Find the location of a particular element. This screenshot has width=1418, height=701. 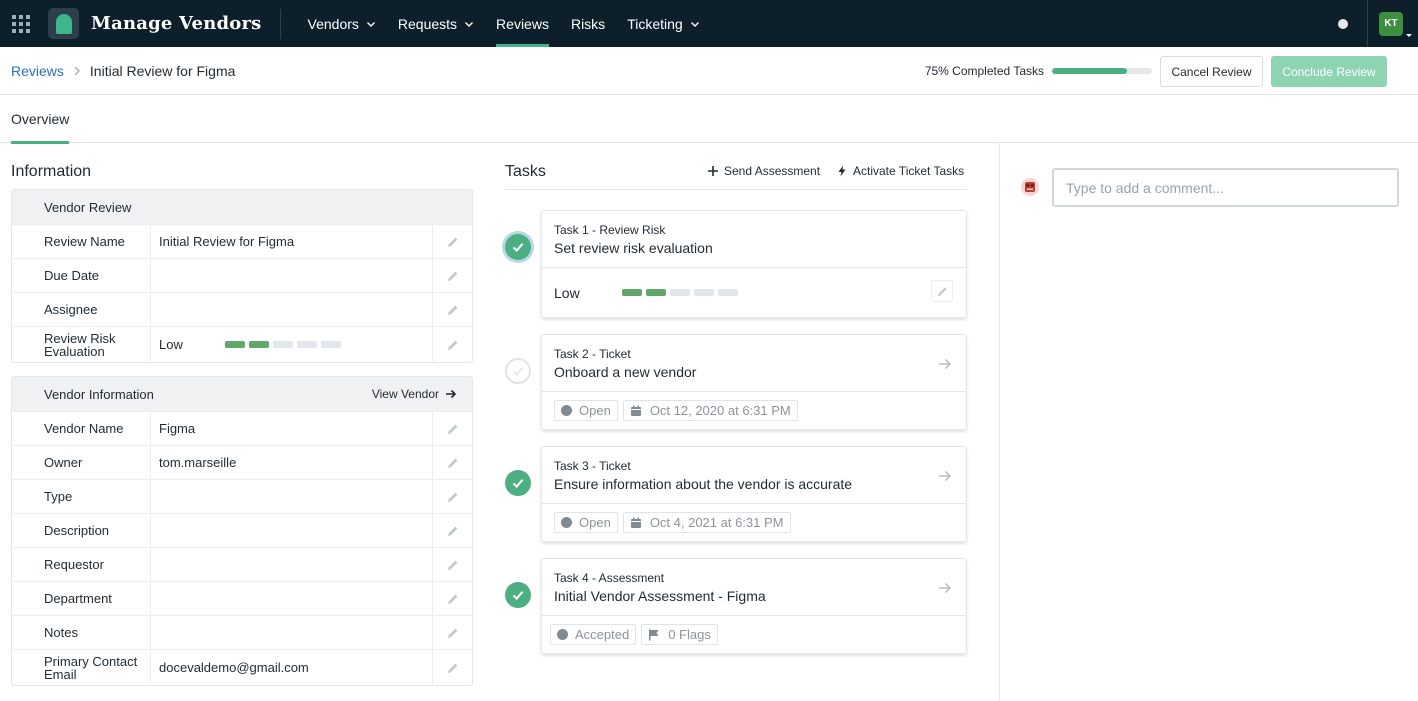

status-chip: Accepted is located at coordinates (593, 634).